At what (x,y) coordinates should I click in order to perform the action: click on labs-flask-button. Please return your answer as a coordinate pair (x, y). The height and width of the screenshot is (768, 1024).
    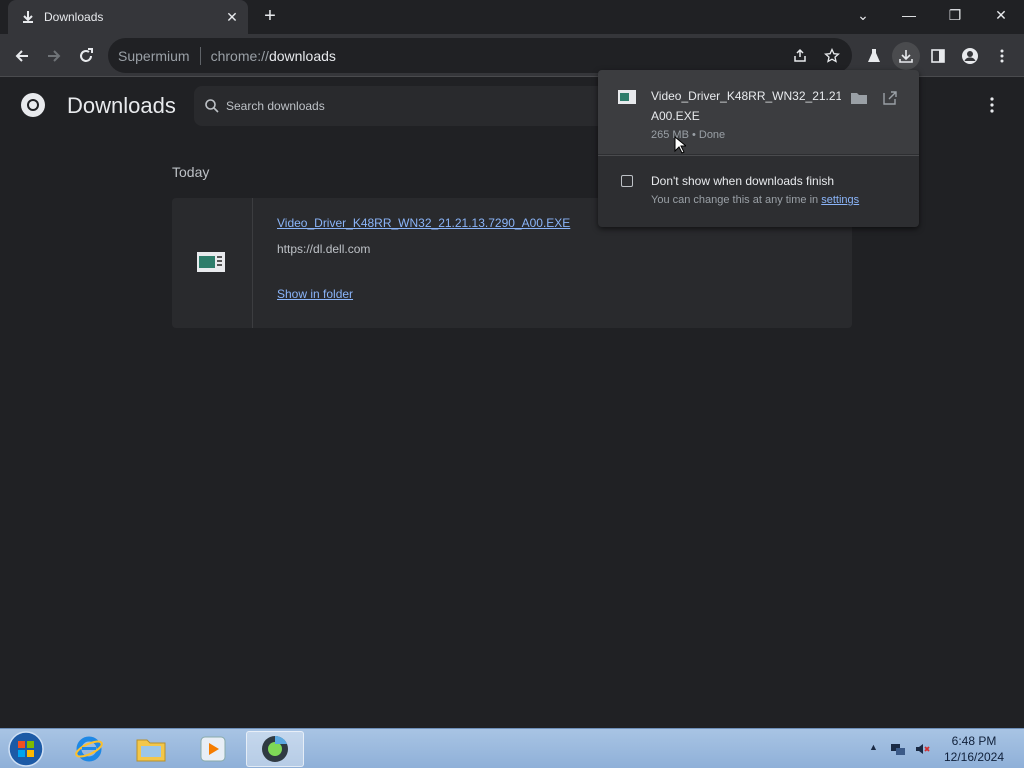
    Looking at the image, I should click on (874, 56).